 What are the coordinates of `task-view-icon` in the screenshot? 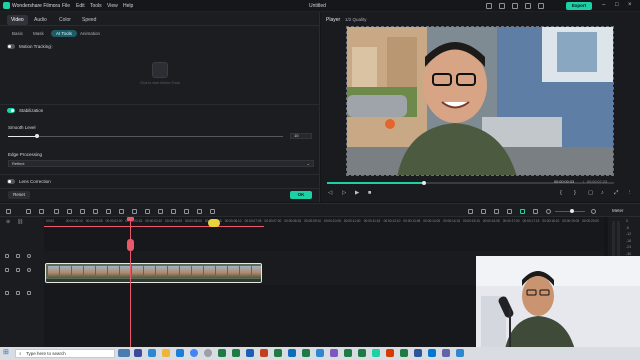 It's located at (138, 353).